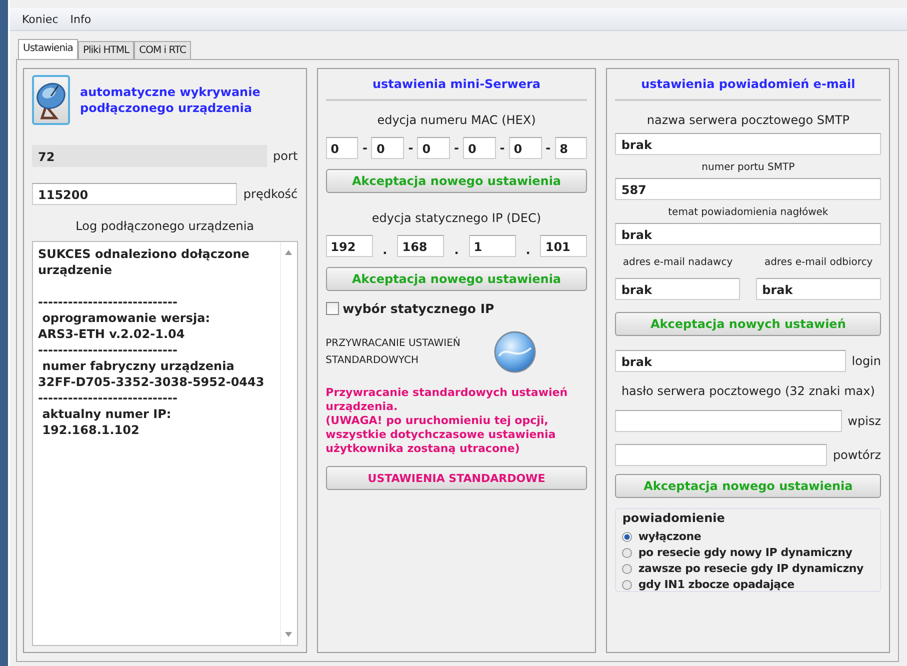 The image size is (907, 666). I want to click on tab: Ustawienia, so click(48, 49).